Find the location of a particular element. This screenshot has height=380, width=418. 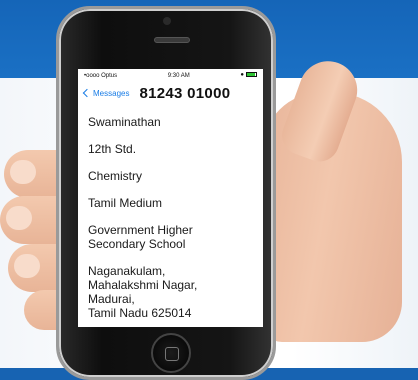

chevron-left-icon is located at coordinates (87, 93).